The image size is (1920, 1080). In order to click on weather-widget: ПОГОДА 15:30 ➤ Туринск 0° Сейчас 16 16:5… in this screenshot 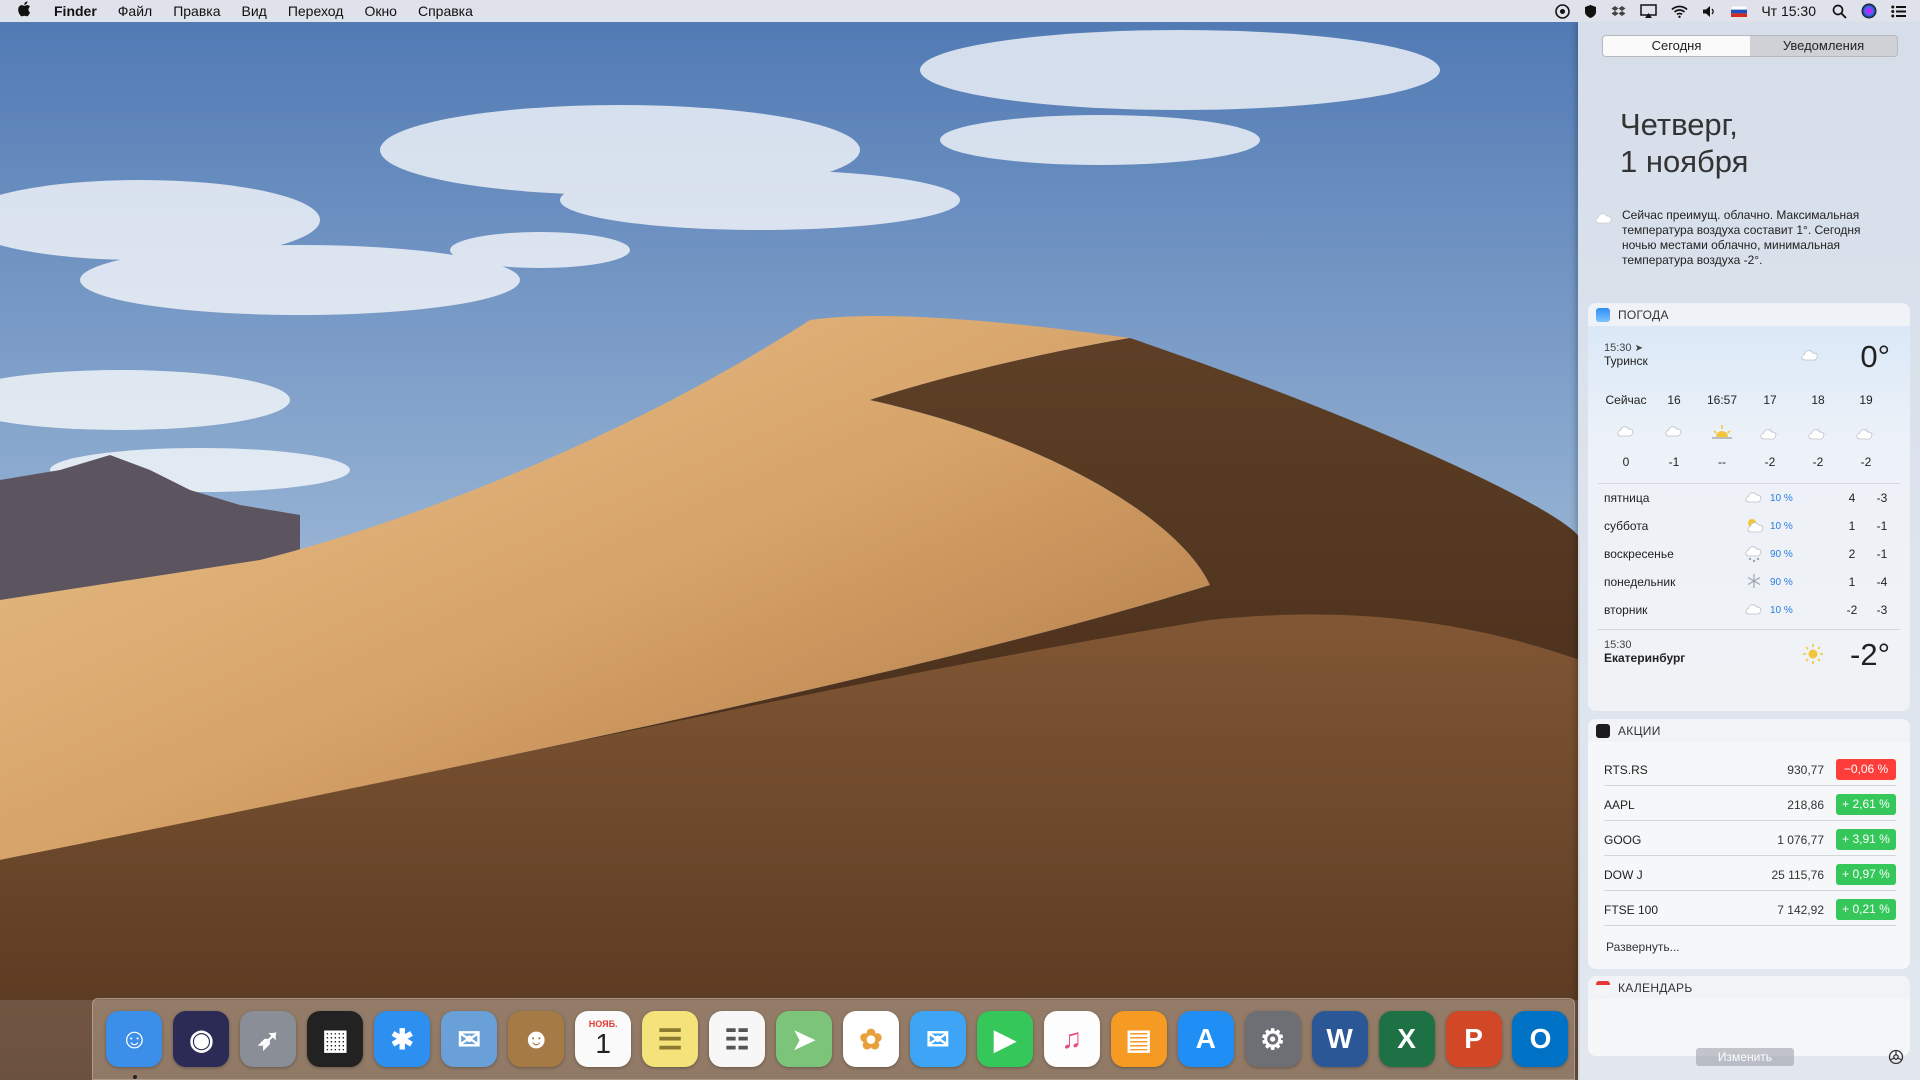, I will do `click(1749, 507)`.